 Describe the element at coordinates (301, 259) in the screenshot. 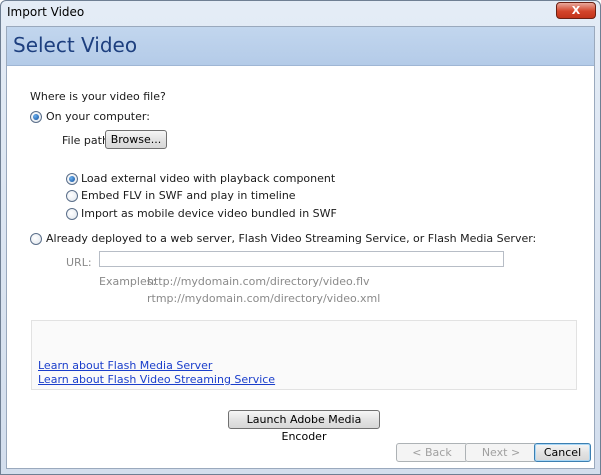

I see `url-input` at that location.